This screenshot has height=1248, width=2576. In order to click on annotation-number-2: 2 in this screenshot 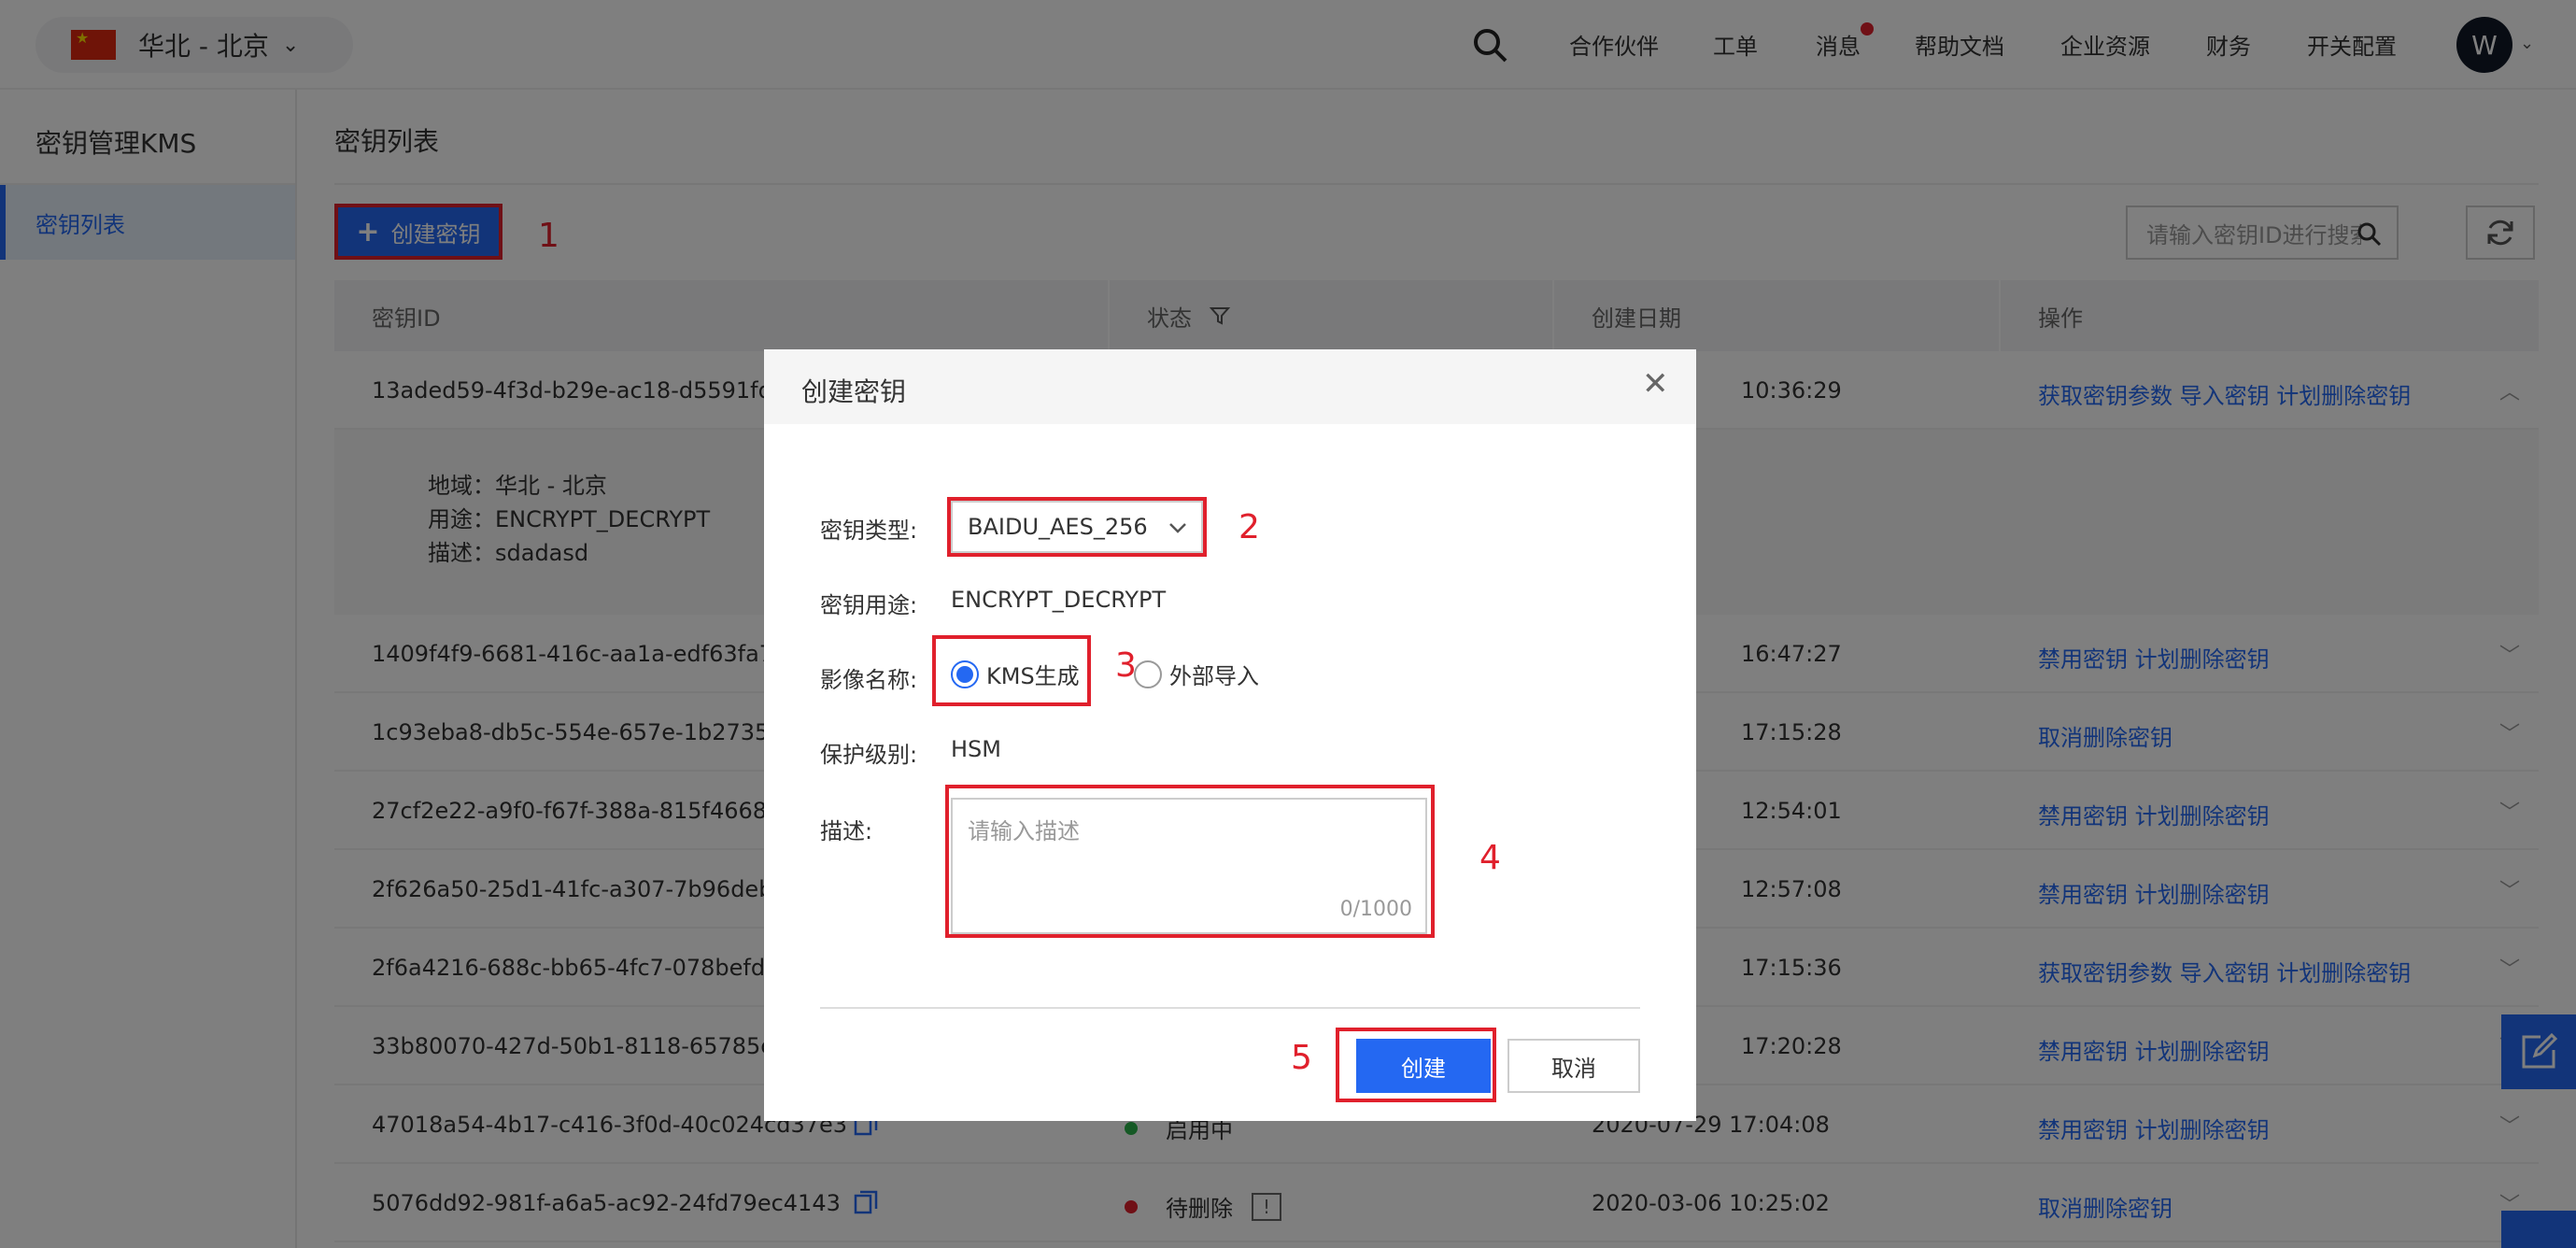, I will do `click(1249, 527)`.